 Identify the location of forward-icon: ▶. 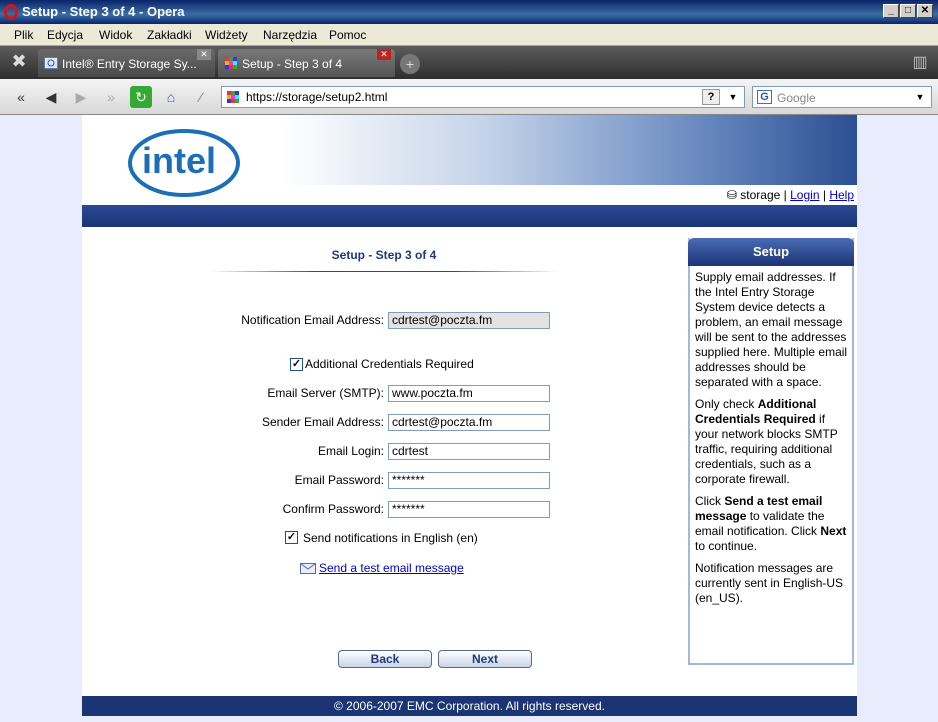
(81, 97).